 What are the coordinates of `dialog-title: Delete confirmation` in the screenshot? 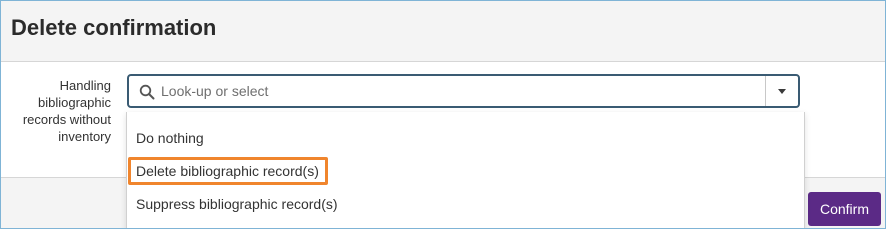 It's located at (114, 27).